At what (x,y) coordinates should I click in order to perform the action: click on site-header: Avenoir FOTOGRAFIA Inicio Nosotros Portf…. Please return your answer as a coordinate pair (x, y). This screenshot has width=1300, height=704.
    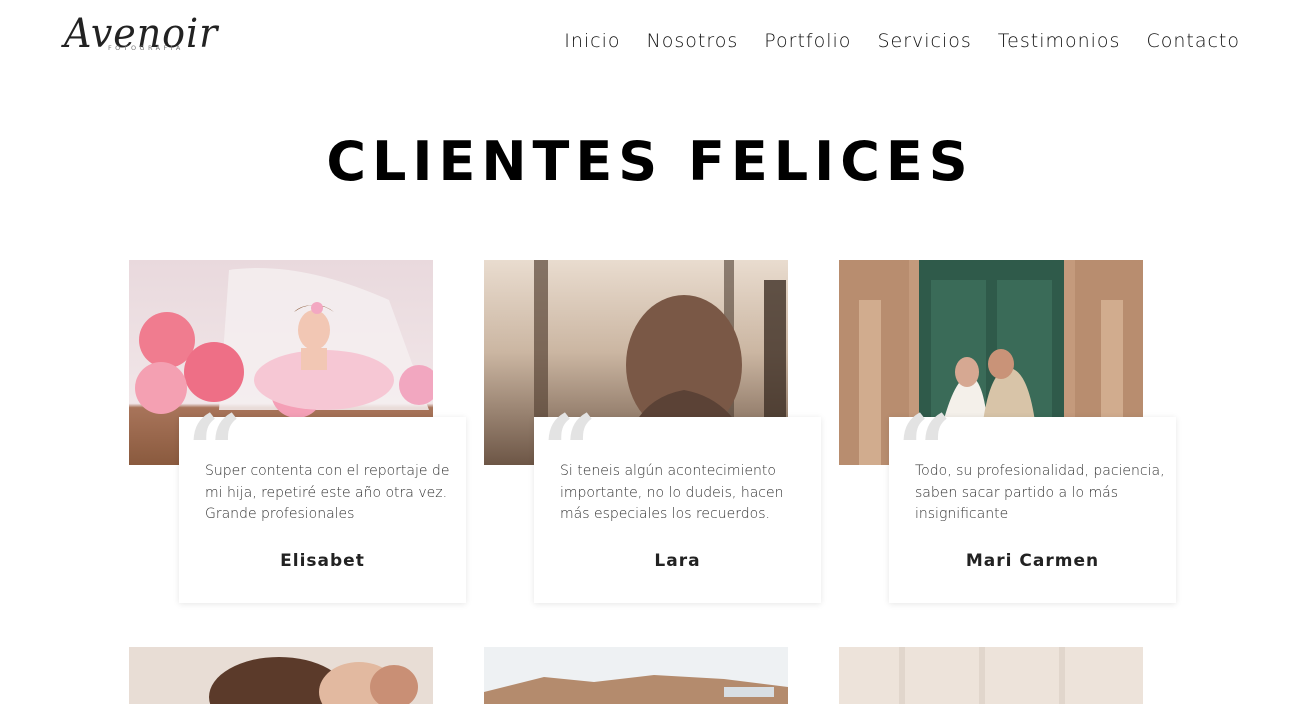
    Looking at the image, I should click on (650, 42).